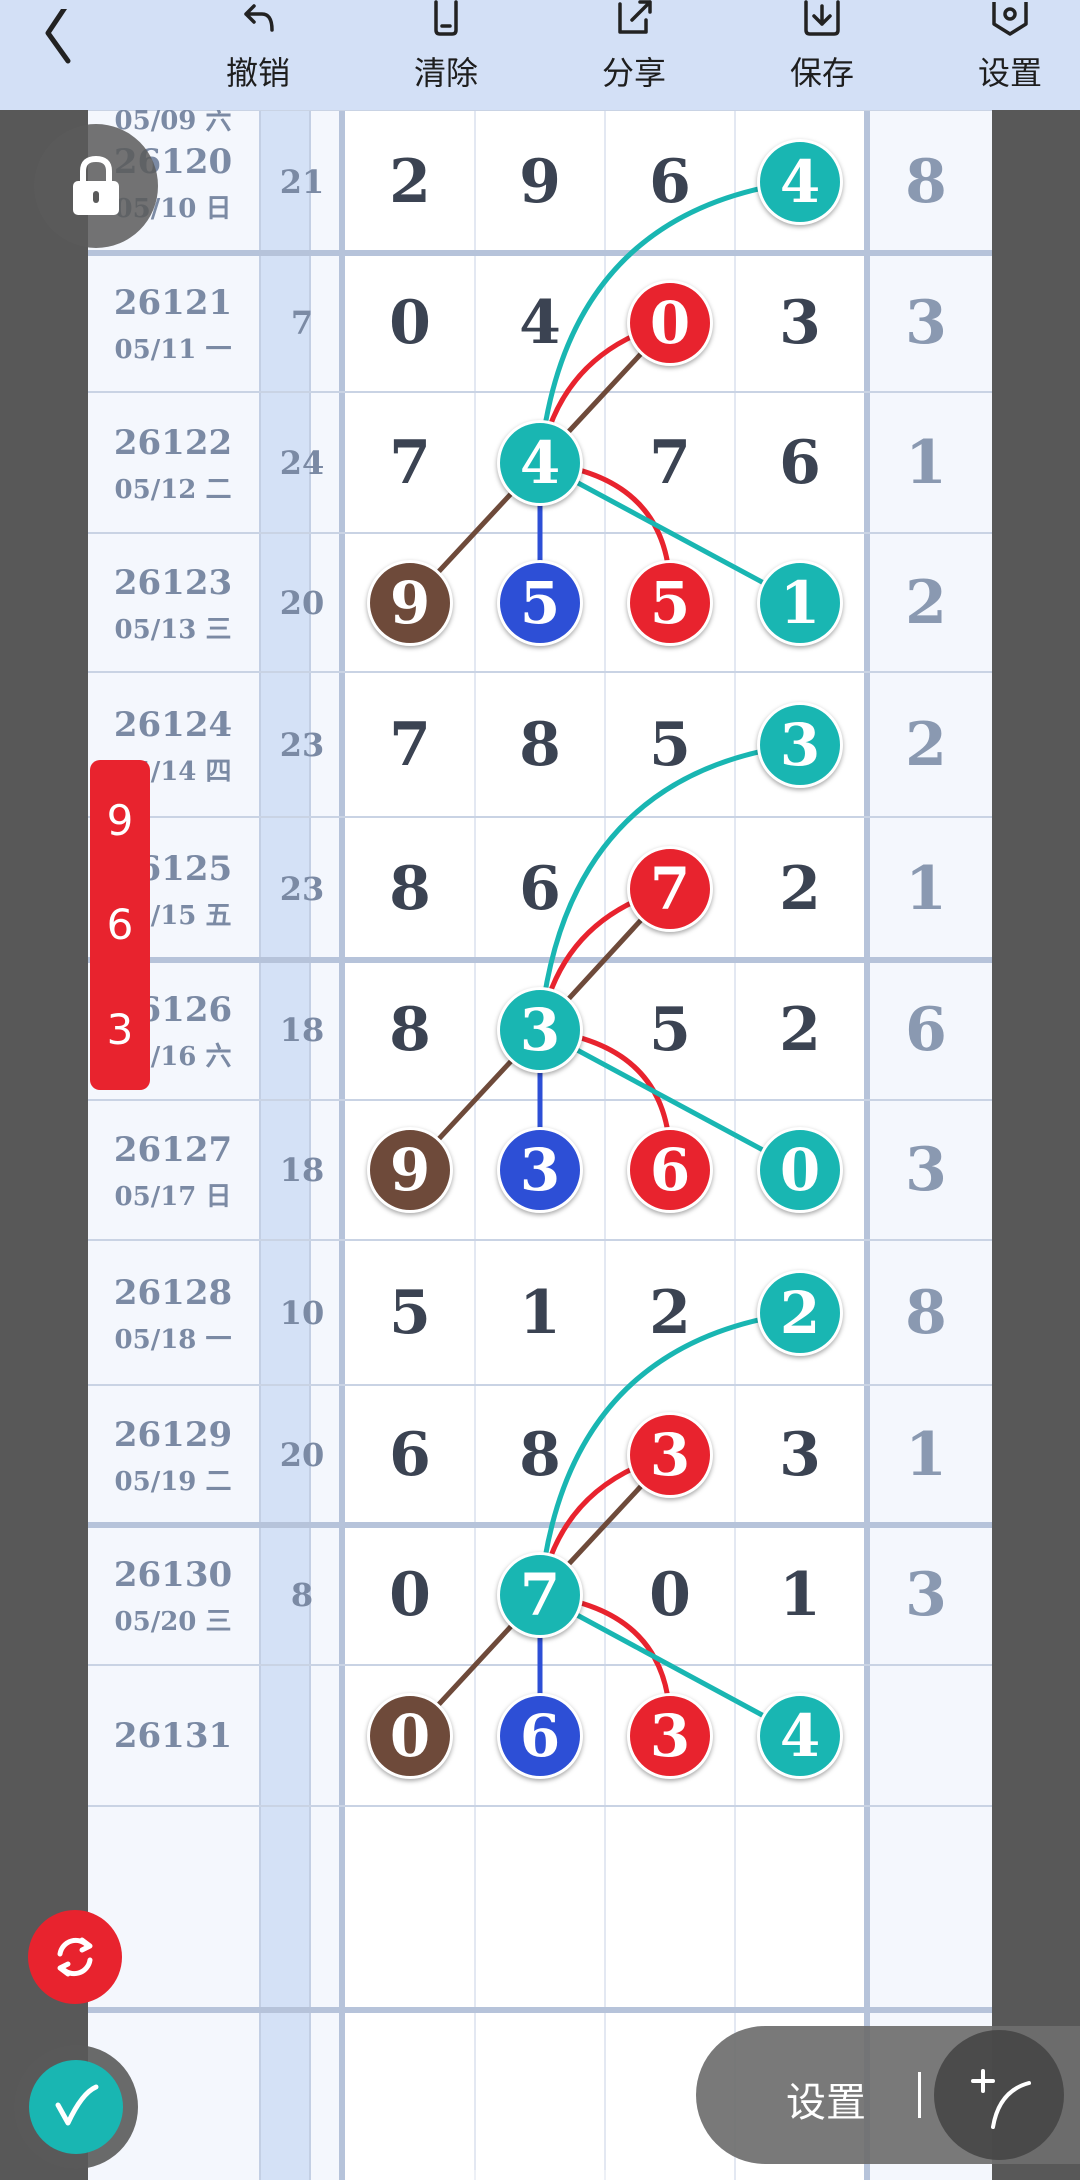  What do you see at coordinates (919, 2095) in the screenshot?
I see `separator` at bounding box center [919, 2095].